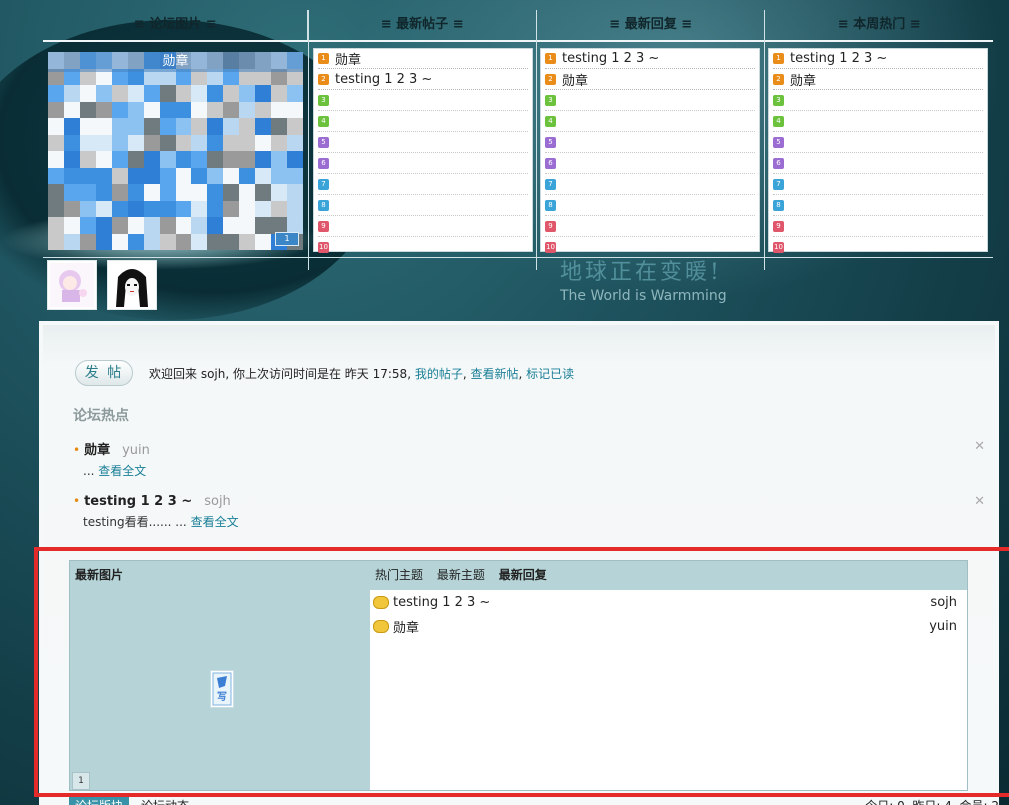 This screenshot has height=805, width=1009. I want to click on picture-page-indicator: 1, so click(287, 239).